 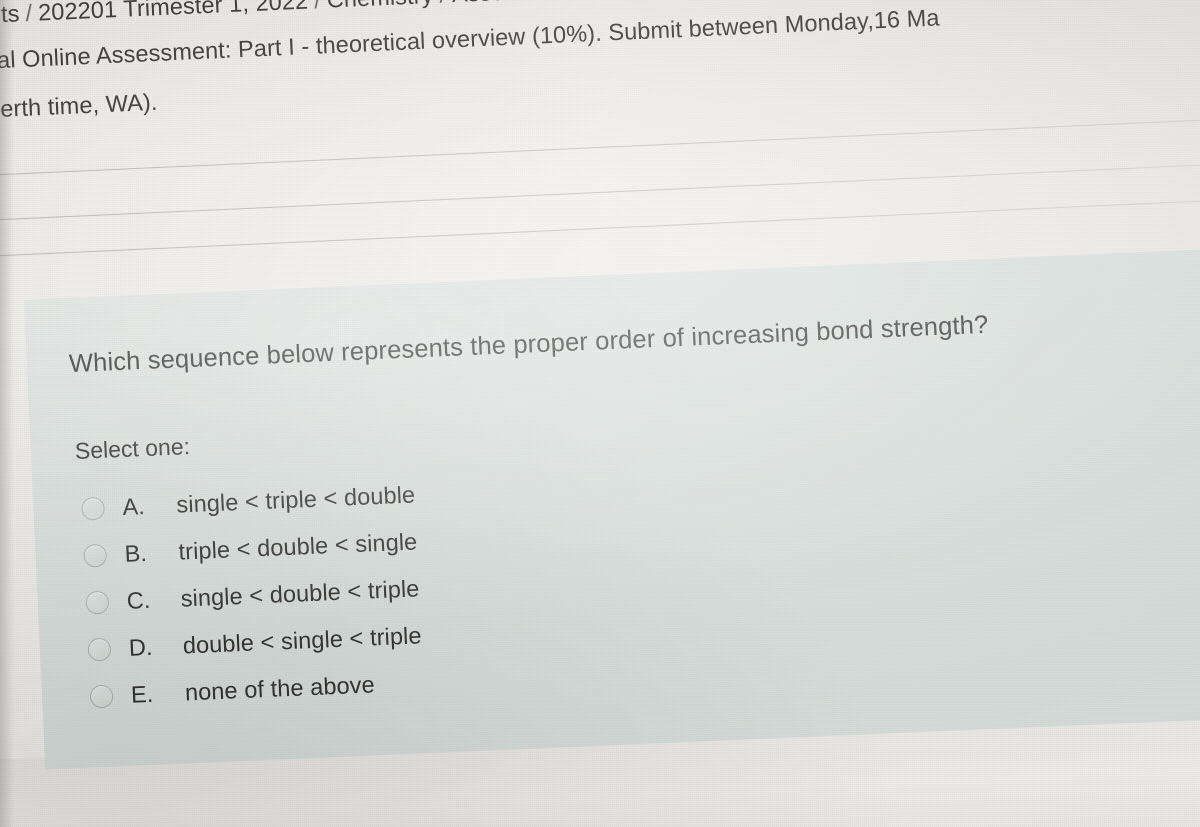 I want to click on option-letter-c: C., so click(x=138, y=600).